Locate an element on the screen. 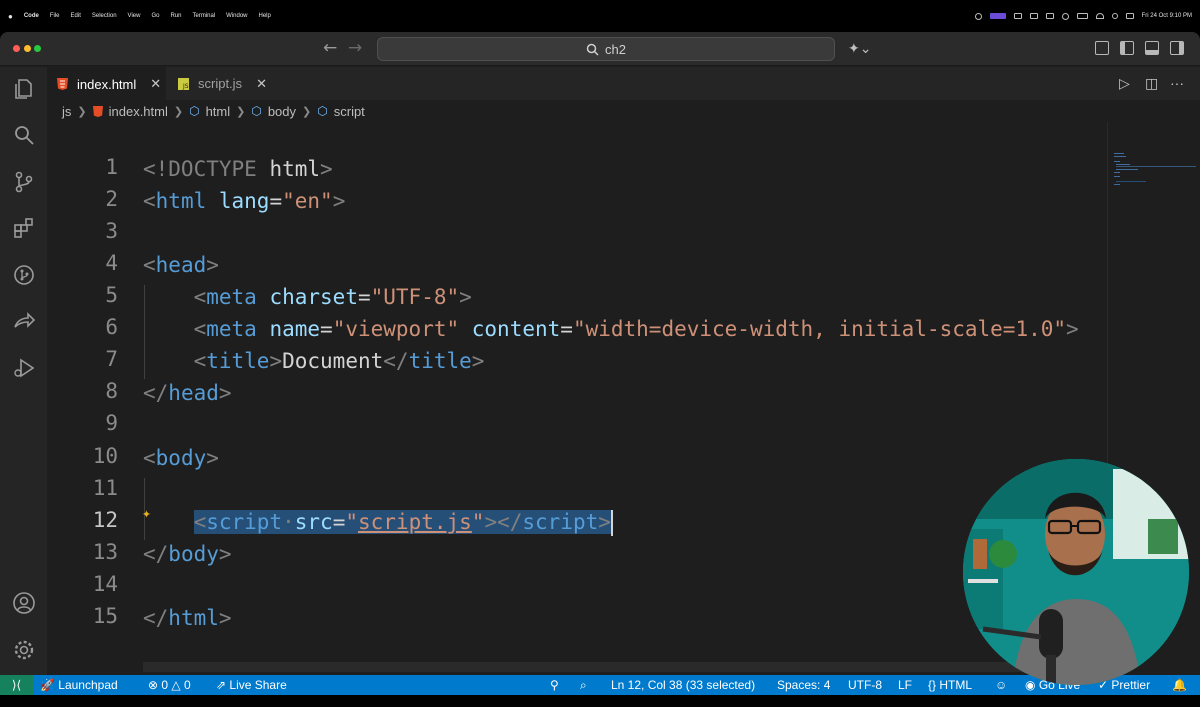 The width and height of the screenshot is (1200, 707). code-line-8: </head> is located at coordinates (187, 393).